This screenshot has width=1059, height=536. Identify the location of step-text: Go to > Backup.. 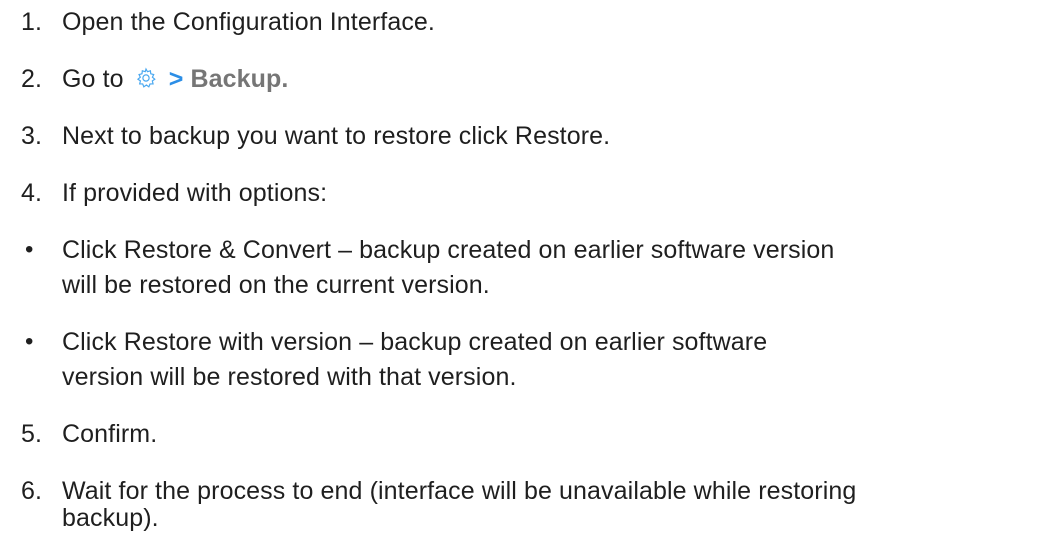
(175, 79).